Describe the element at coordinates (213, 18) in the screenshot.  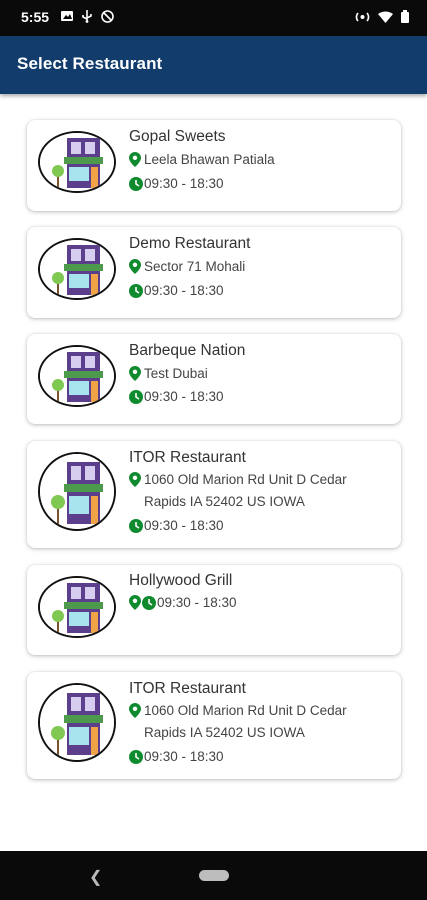
I see `status-bar: 5:55` at that location.